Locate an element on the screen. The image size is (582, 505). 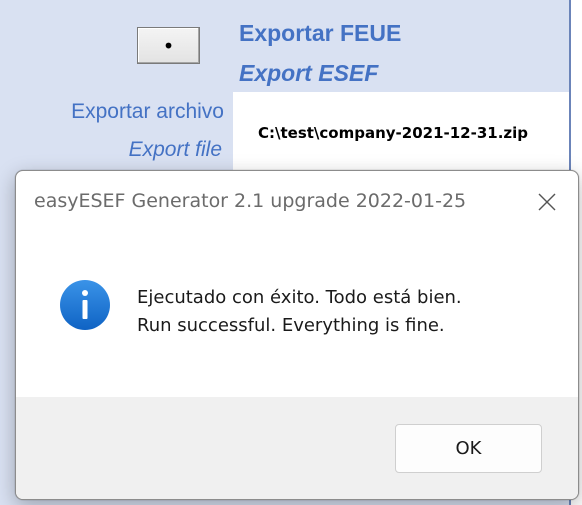
close-button is located at coordinates (547, 202).